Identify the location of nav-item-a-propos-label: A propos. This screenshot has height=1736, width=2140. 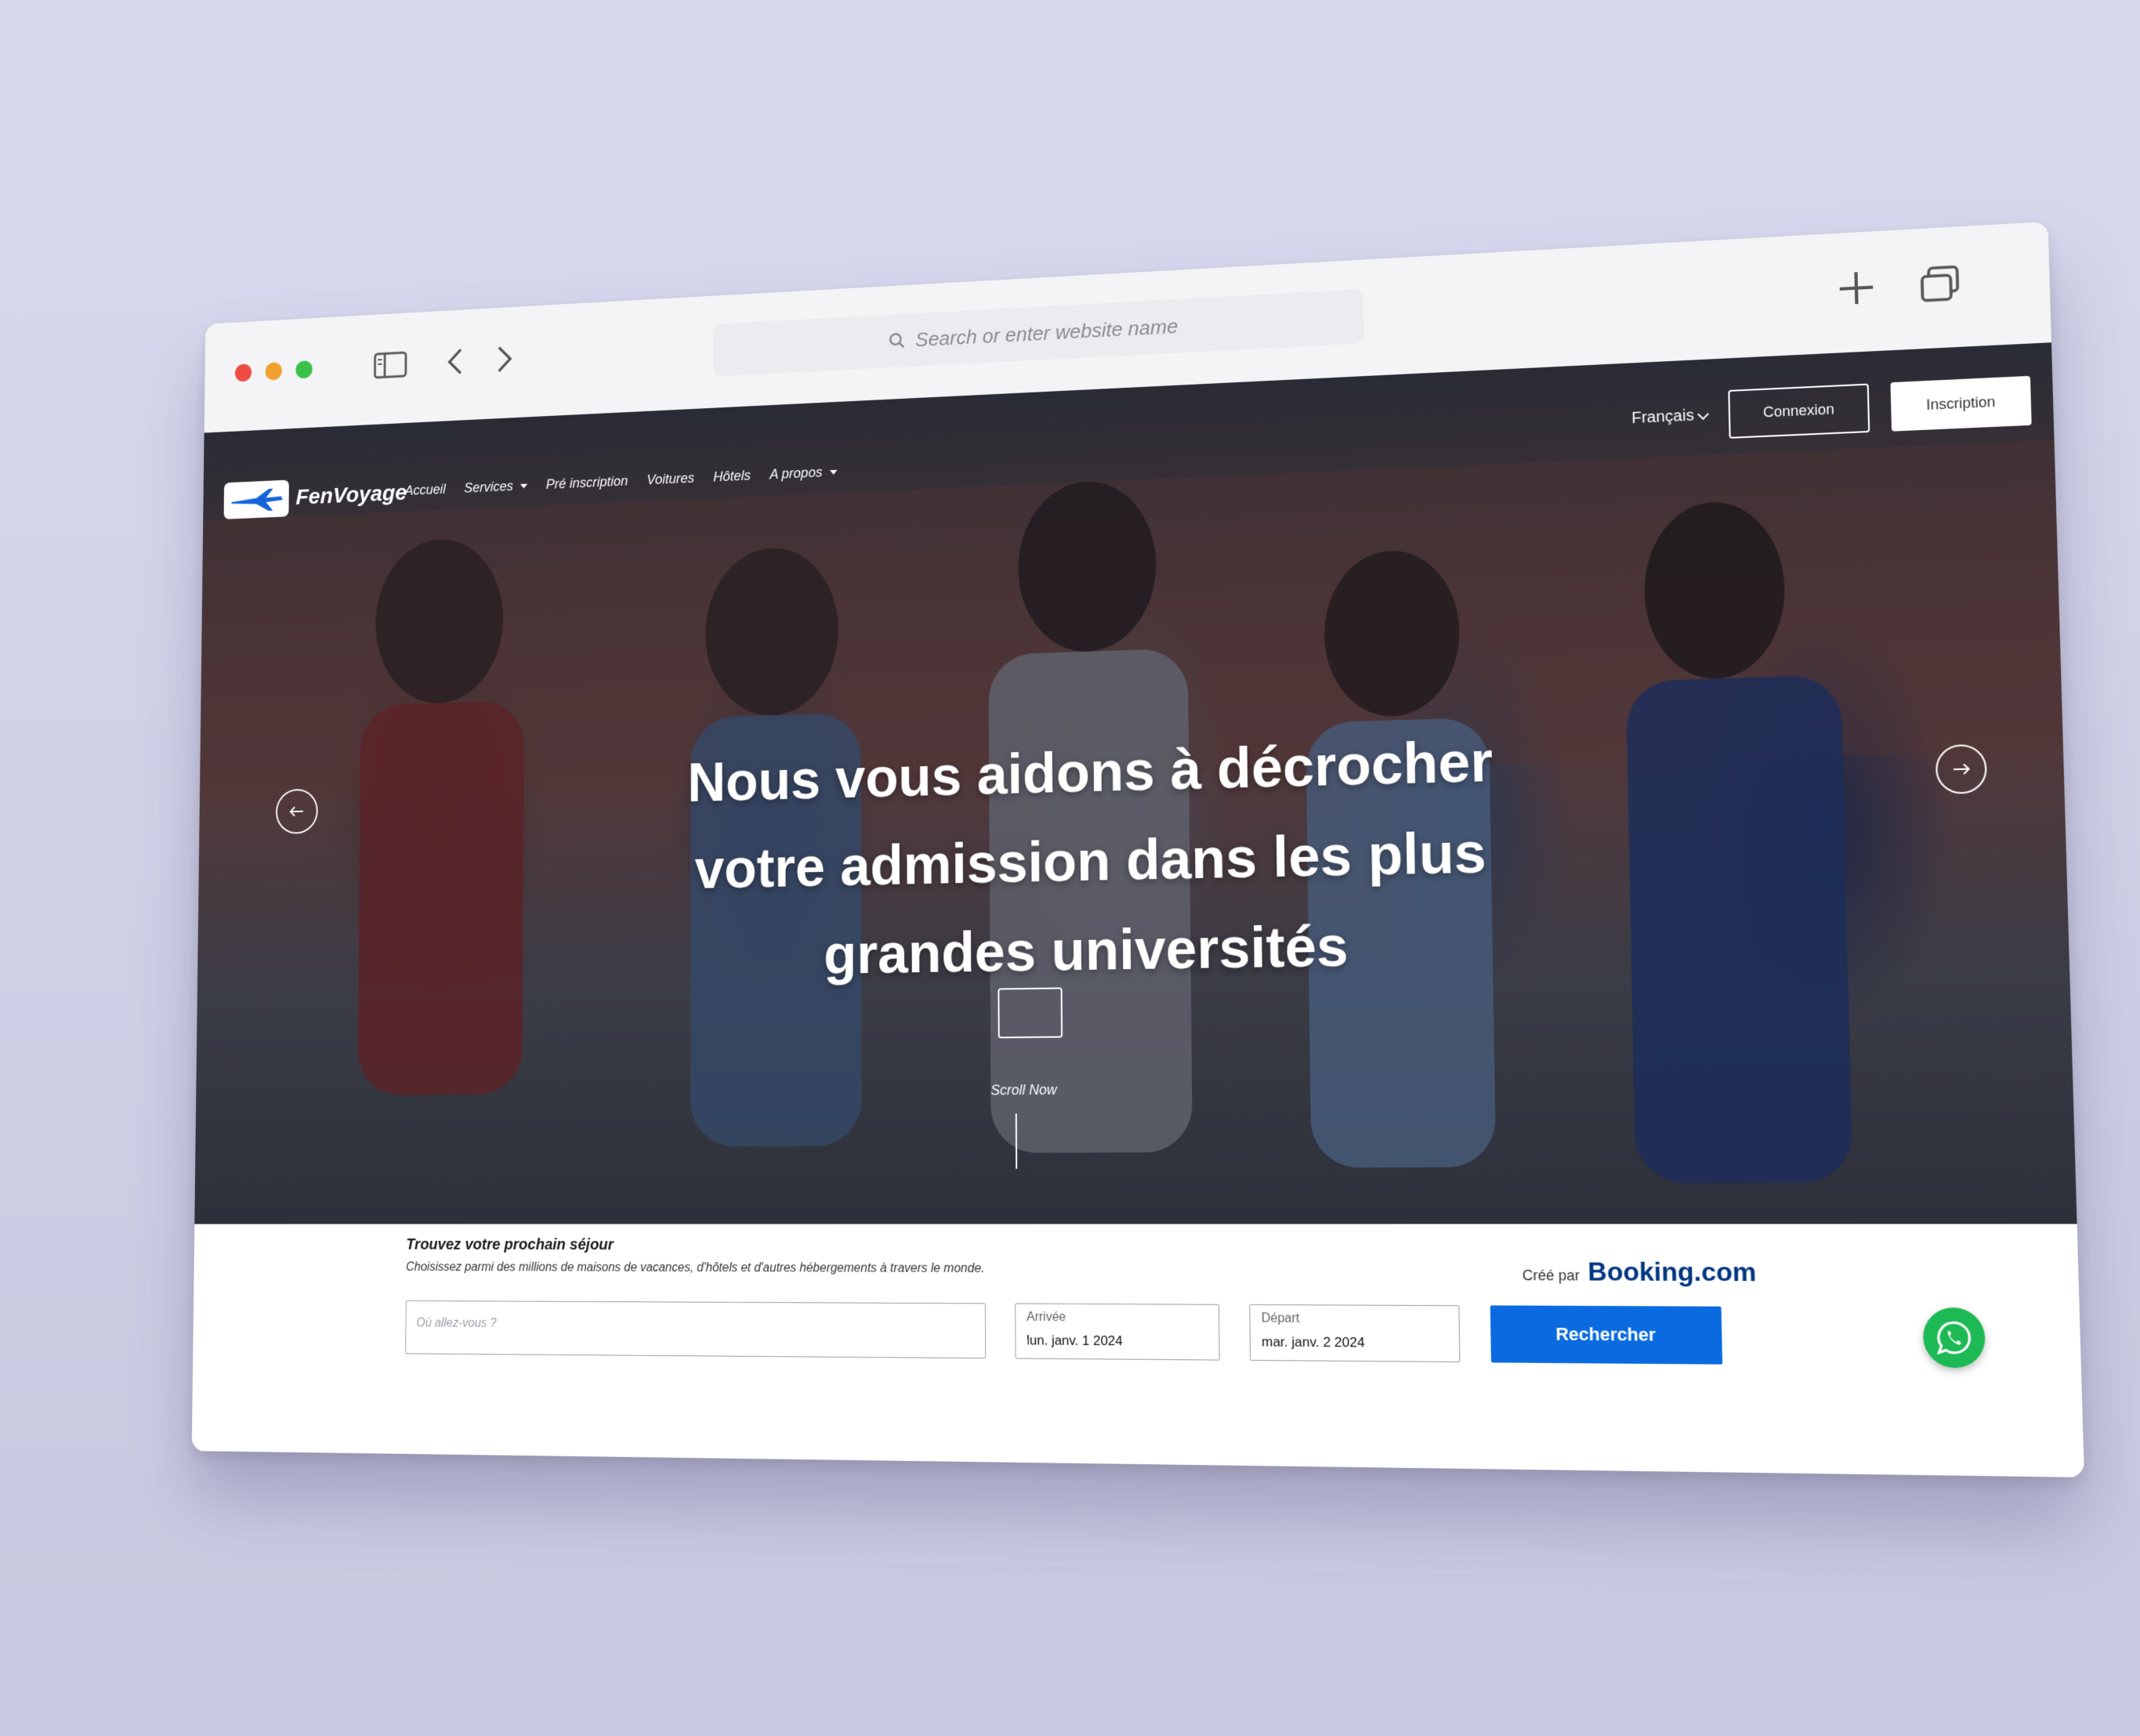
(796, 473).